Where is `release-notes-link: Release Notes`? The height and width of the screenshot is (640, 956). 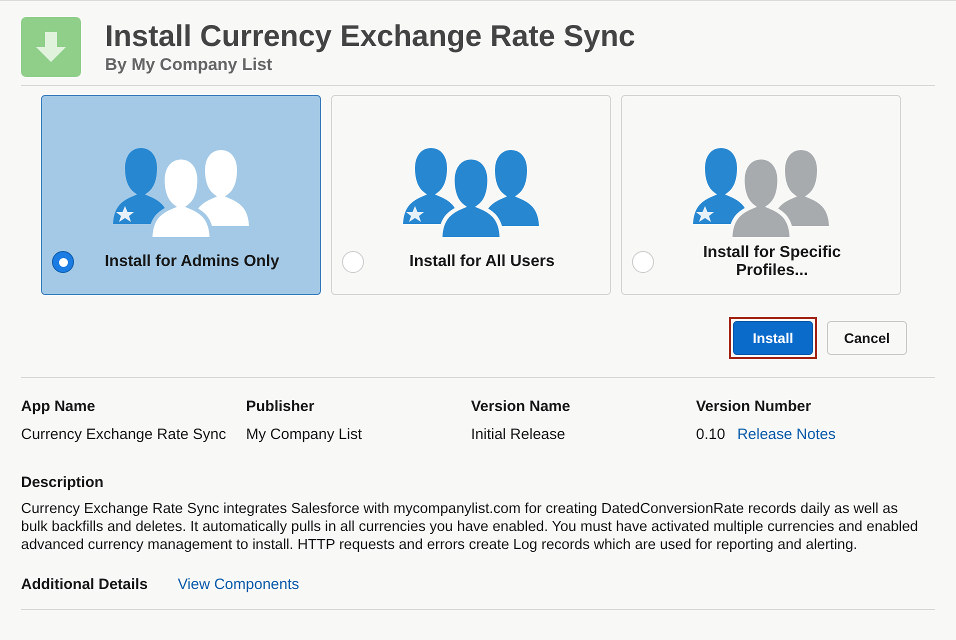
release-notes-link: Release Notes is located at coordinates (786, 435).